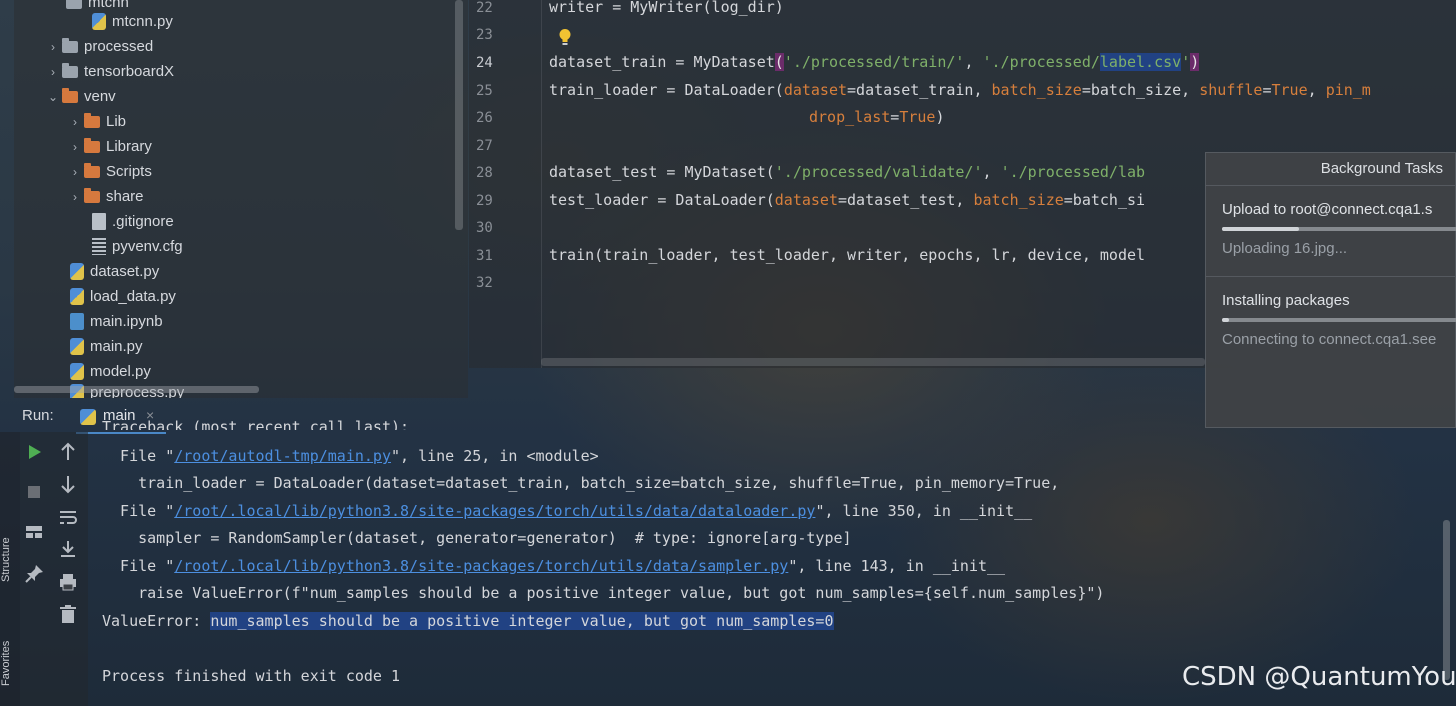 The width and height of the screenshot is (1456, 706). What do you see at coordinates (484, 256) in the screenshot?
I see `line-number: 31` at bounding box center [484, 256].